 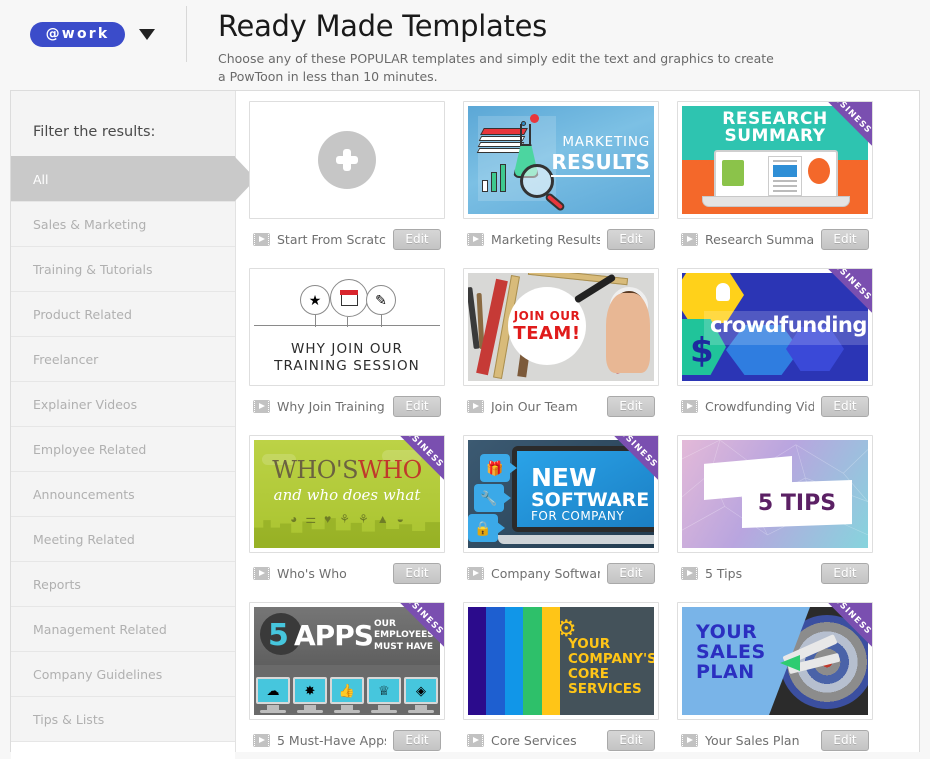 I want to click on template-title: 5 Must-Have Apps, so click(x=331, y=740).